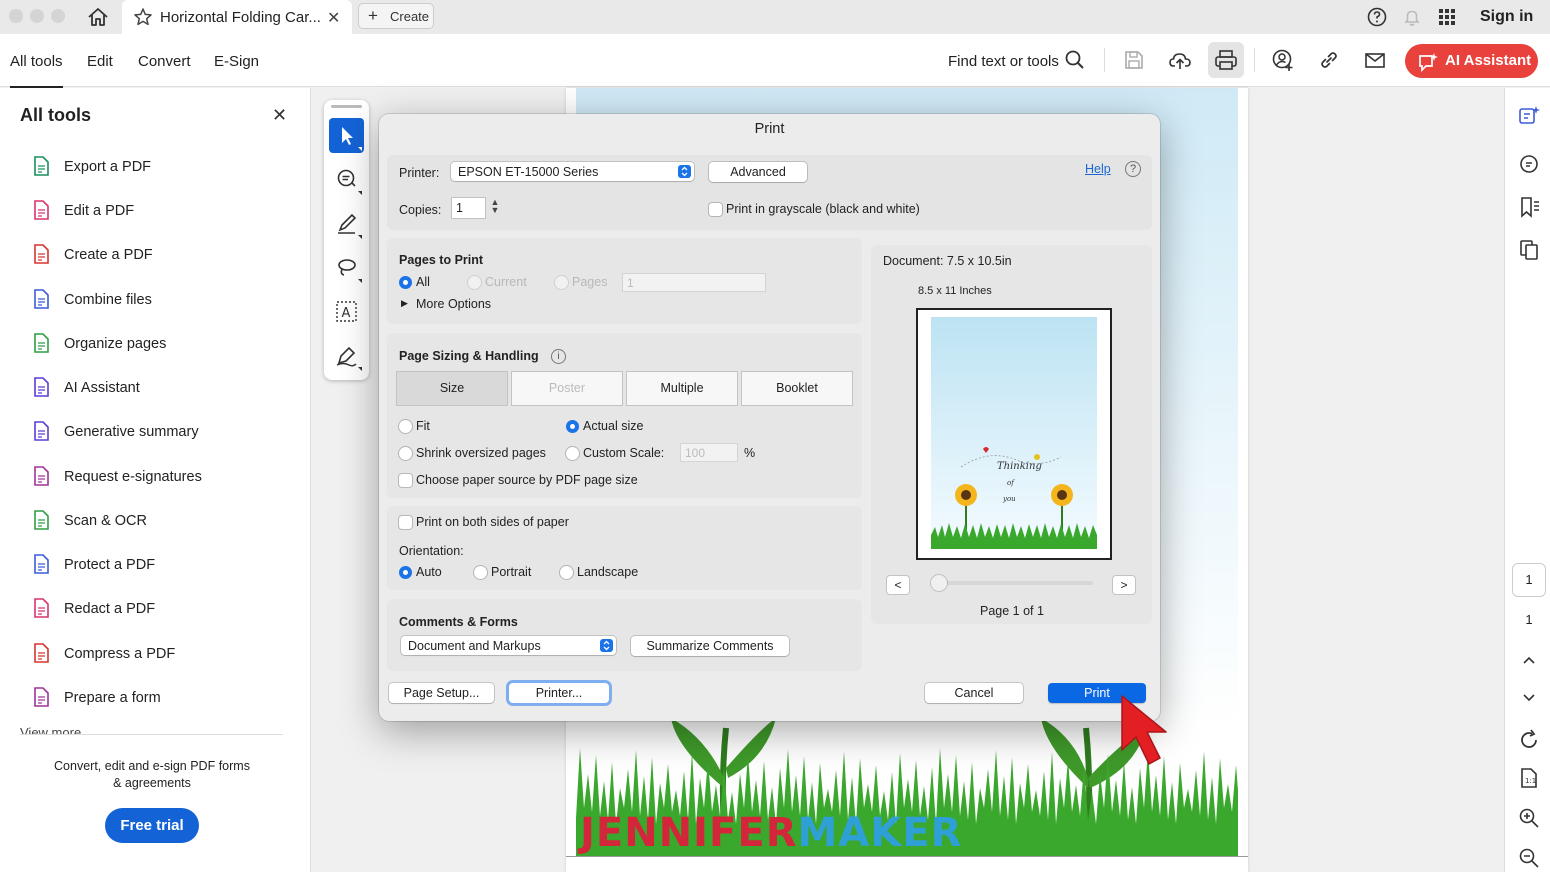 The width and height of the screenshot is (1550, 872). What do you see at coordinates (423, 426) in the screenshot?
I see `fit-label: Fit` at bounding box center [423, 426].